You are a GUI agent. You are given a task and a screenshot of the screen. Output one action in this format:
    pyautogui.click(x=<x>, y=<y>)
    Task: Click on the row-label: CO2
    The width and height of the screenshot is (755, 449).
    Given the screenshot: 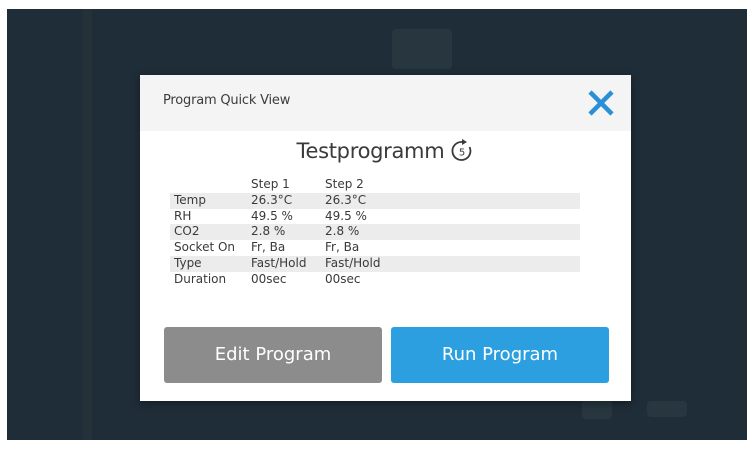 What is the action you would take?
    pyautogui.click(x=210, y=232)
    